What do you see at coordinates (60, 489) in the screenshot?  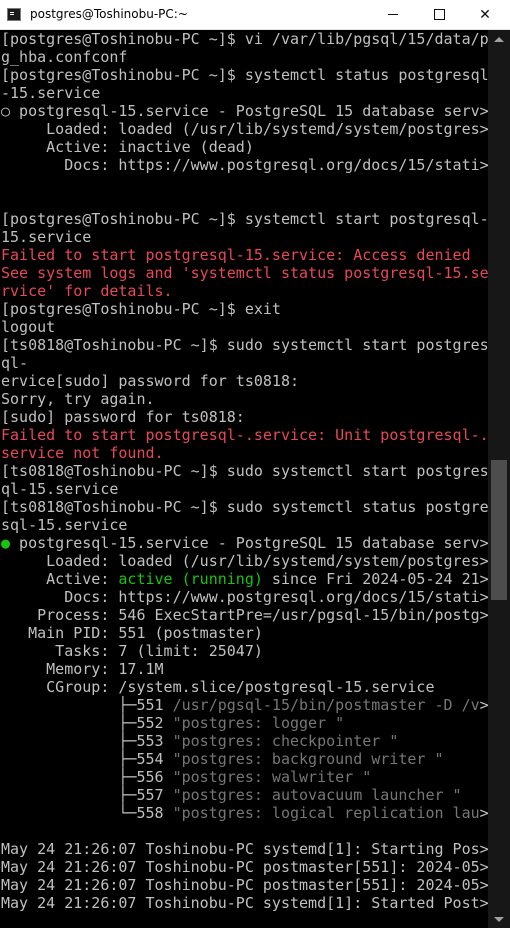 I see `terminal-text-segment: ql-15.service` at bounding box center [60, 489].